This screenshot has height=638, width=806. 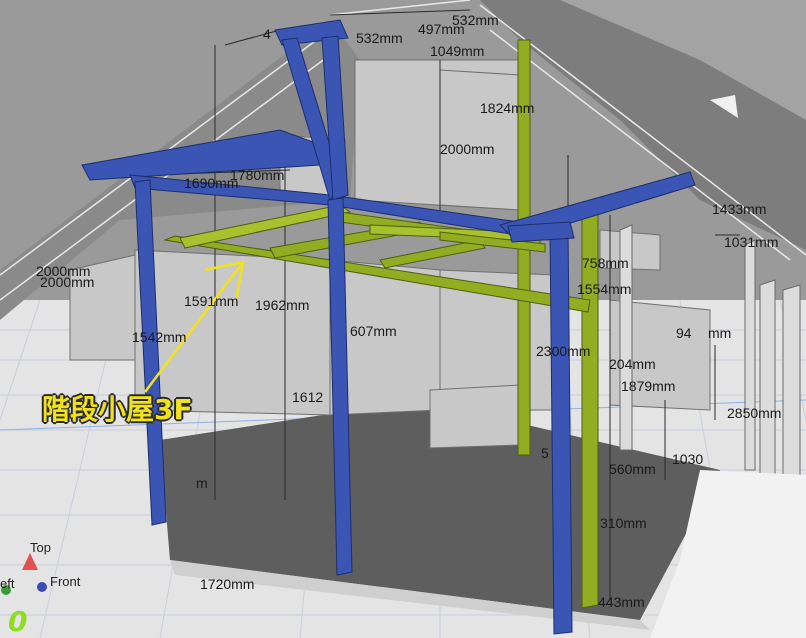 I want to click on dim-label: 1780mm, so click(x=257, y=175).